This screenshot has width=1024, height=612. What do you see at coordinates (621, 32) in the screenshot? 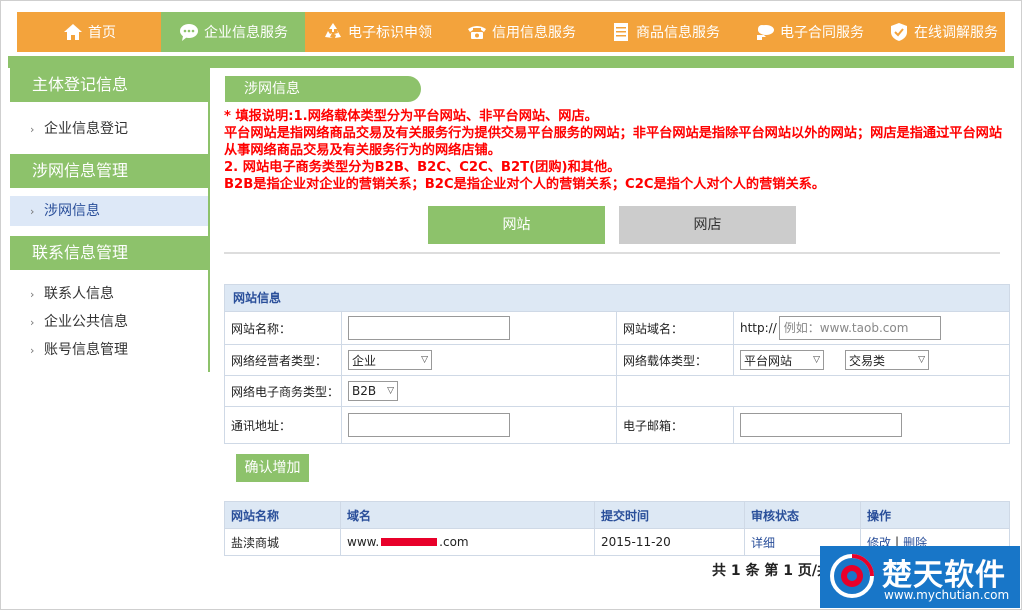
I see `document-list-icon` at bounding box center [621, 32].